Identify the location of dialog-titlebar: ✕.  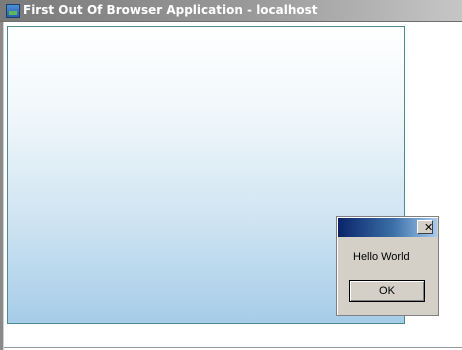
(387, 227).